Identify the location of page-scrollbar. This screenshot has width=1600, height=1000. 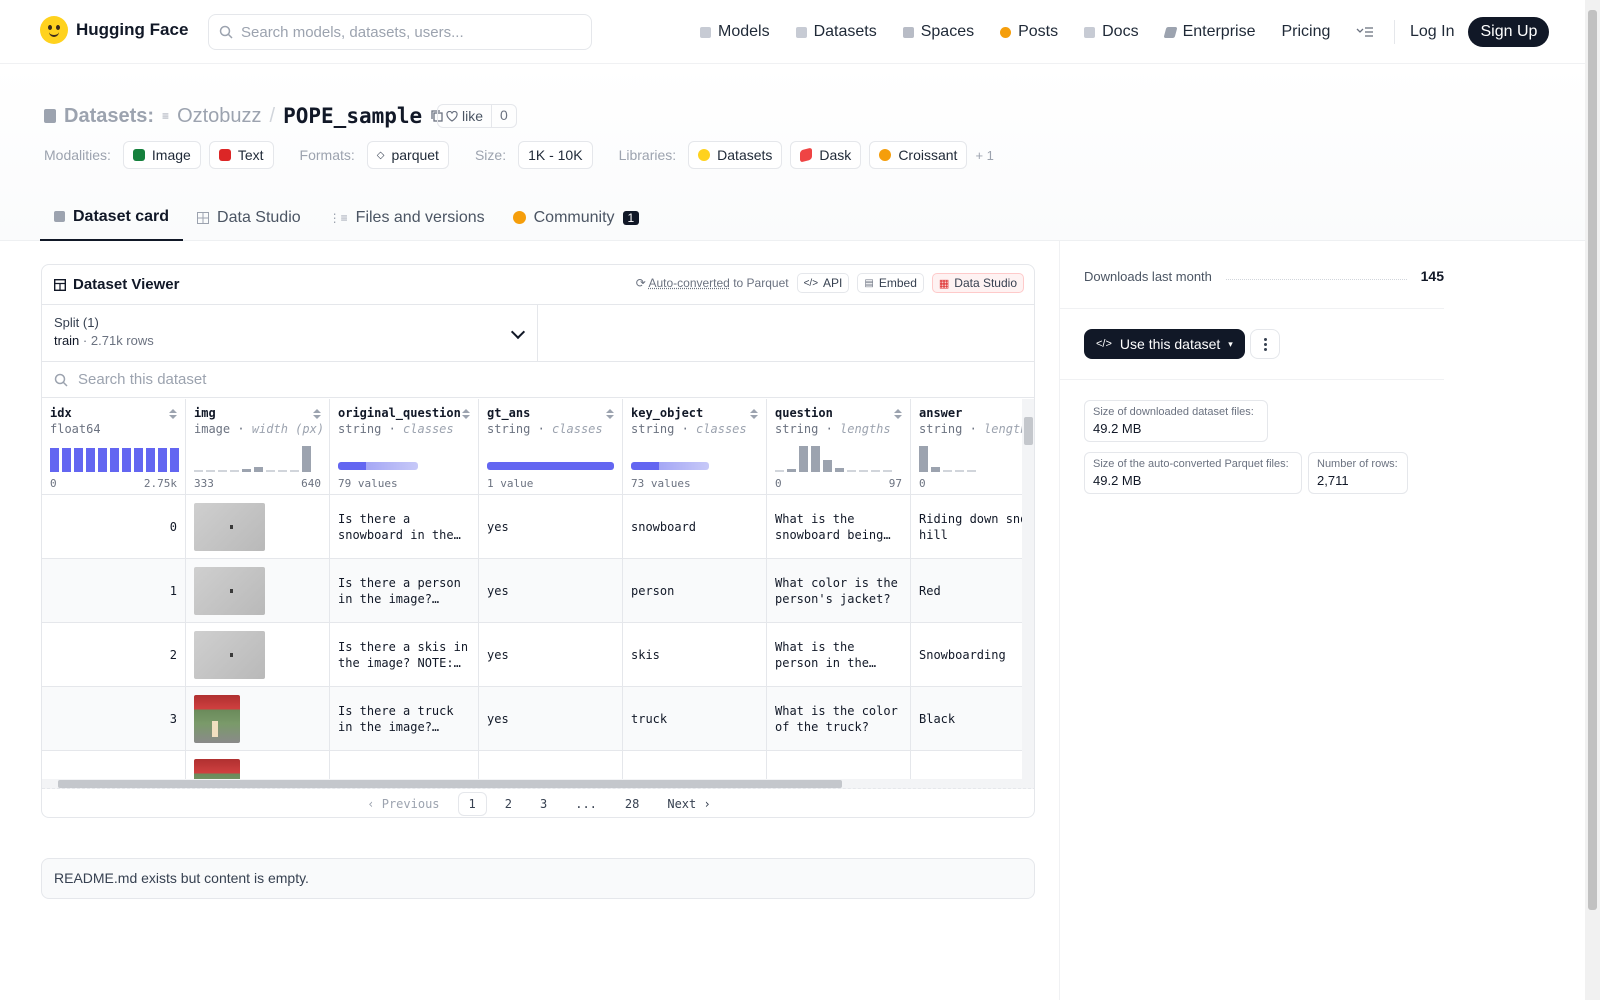
(1592, 500).